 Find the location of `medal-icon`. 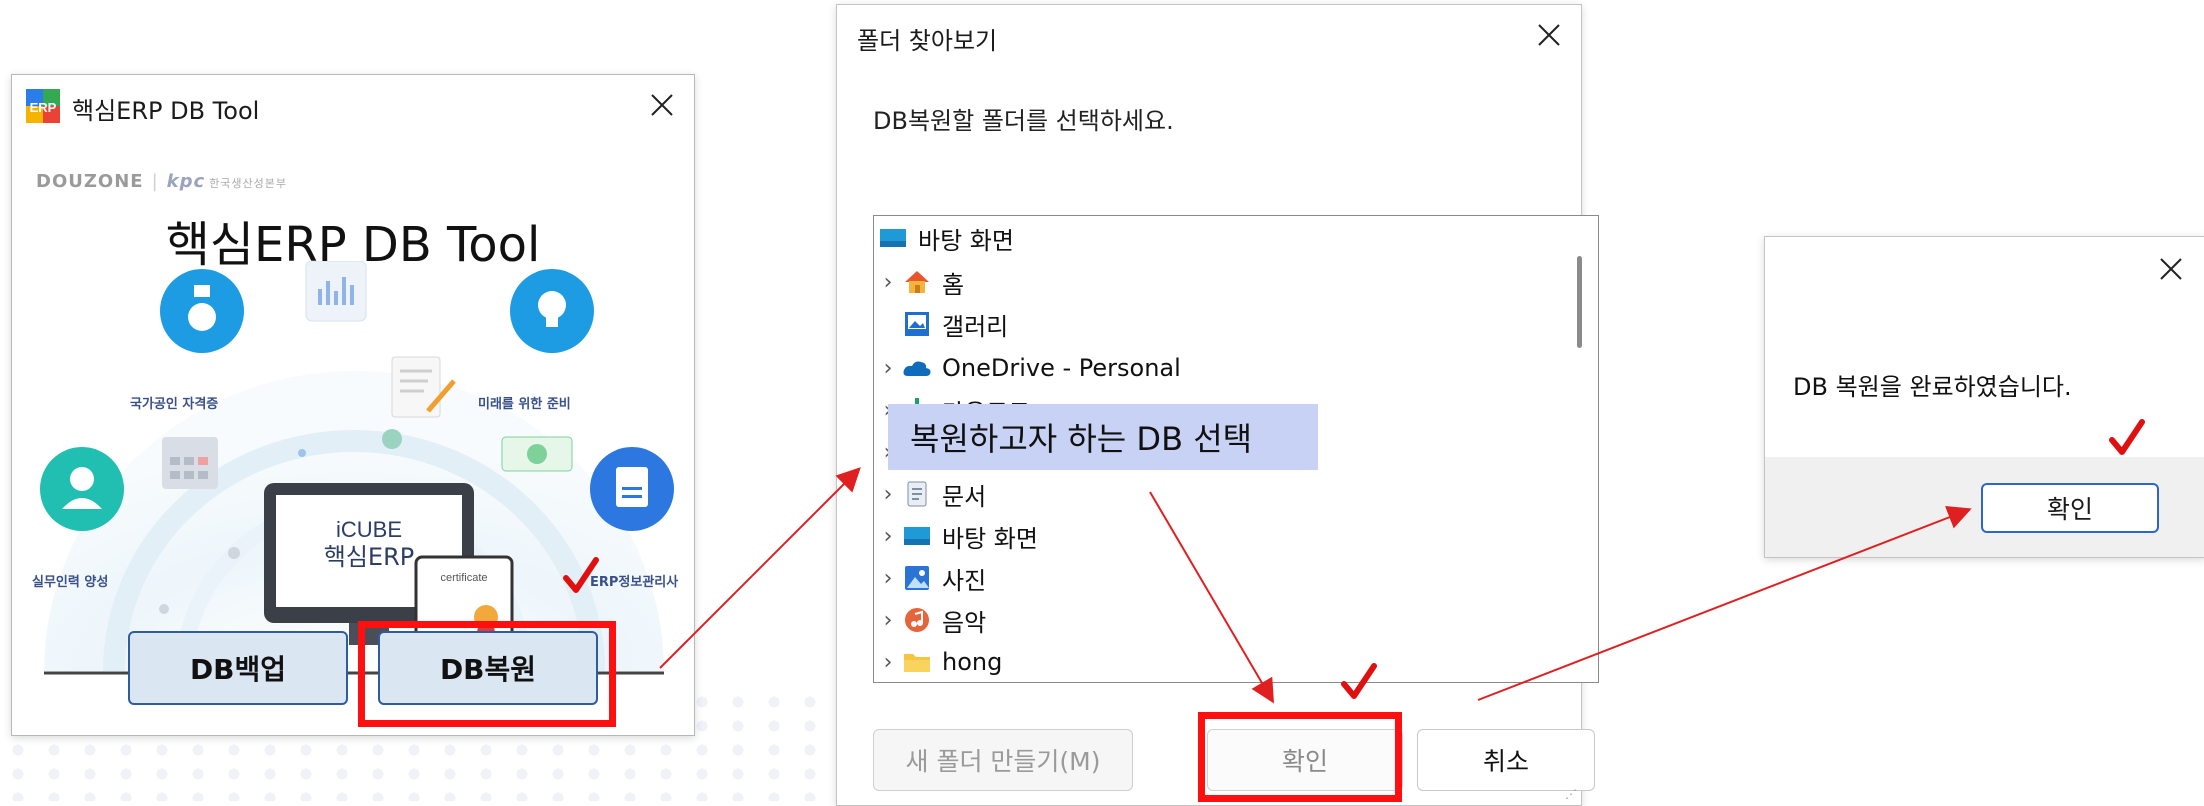

medal-icon is located at coordinates (202, 311).